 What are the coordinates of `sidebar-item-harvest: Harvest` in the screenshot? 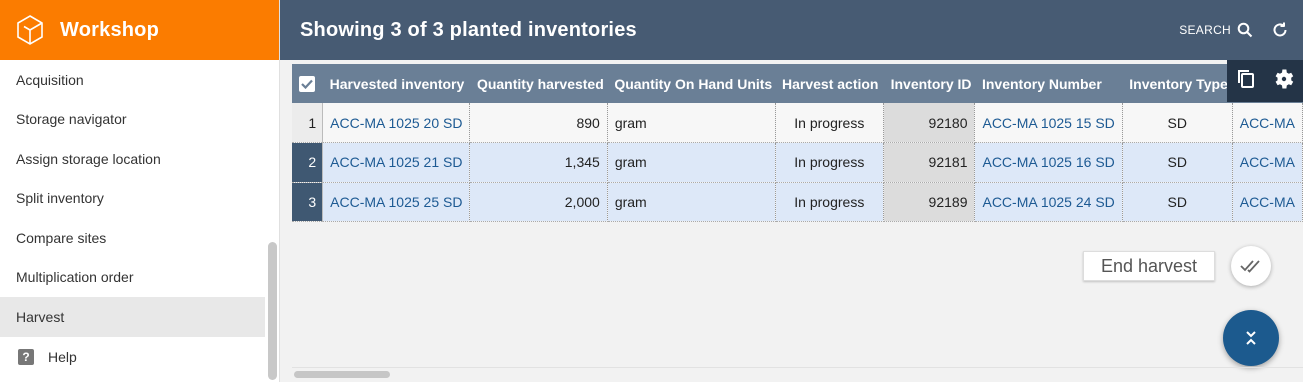 It's located at (132, 317).